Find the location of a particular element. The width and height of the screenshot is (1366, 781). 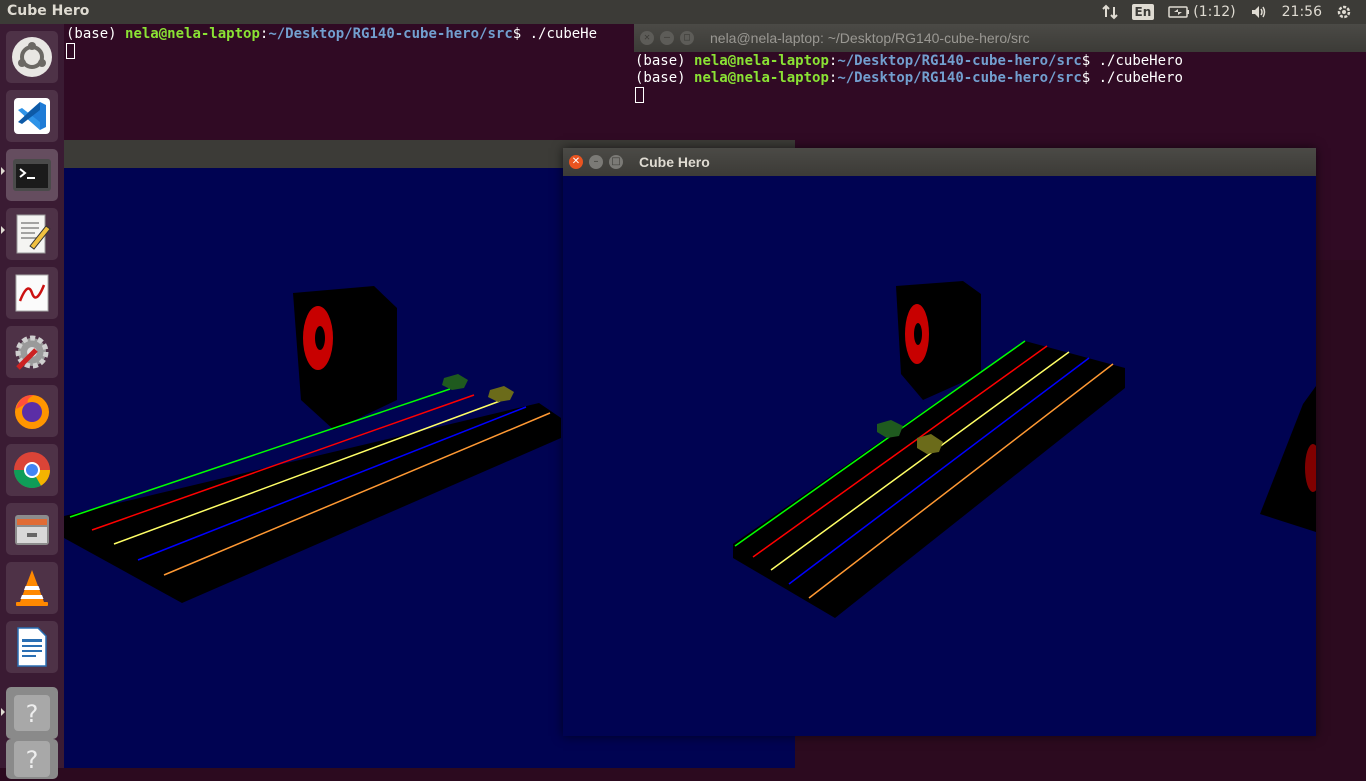

game-titlebar: ✕ – □ Cube Hero is located at coordinates (939, 162).